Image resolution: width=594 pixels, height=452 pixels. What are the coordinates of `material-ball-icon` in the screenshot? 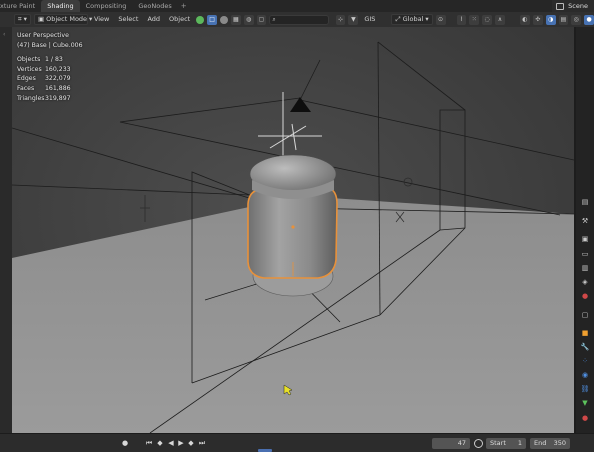 It's located at (200, 19).